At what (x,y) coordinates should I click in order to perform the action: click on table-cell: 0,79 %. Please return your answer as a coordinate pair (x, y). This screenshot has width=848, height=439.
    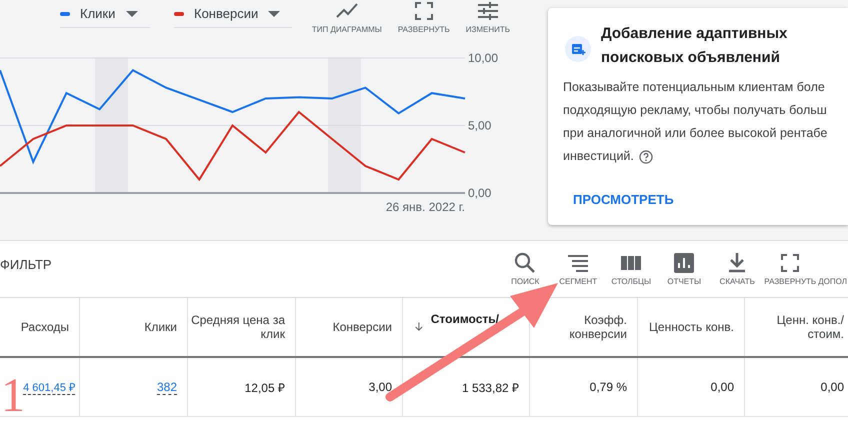
    Looking at the image, I should click on (608, 387).